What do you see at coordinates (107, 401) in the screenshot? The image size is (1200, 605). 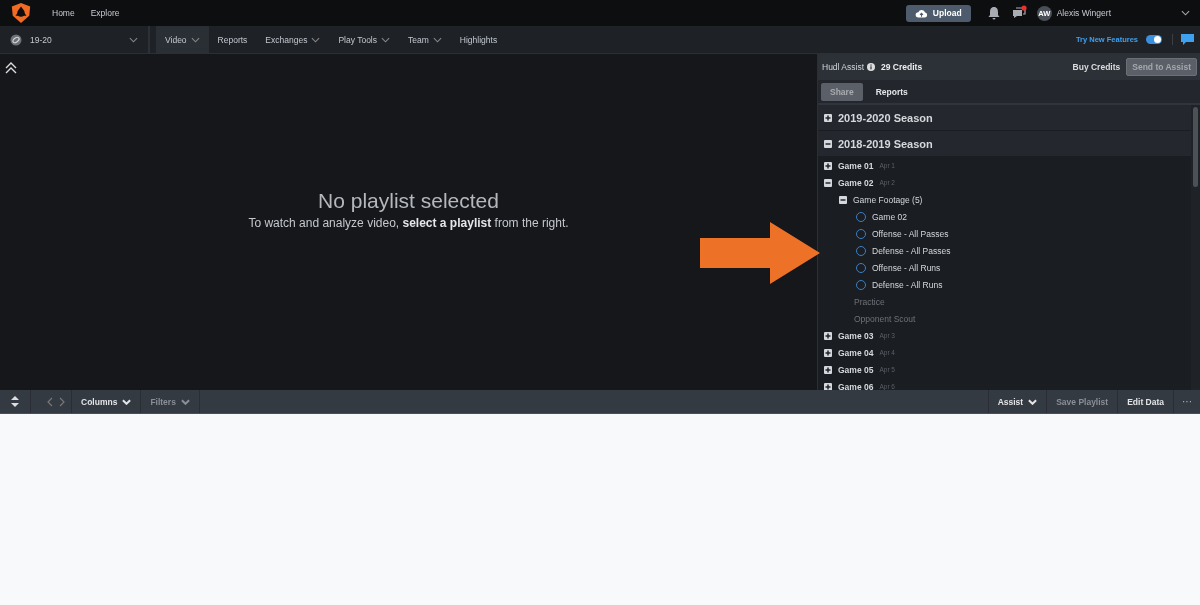 I see `dropdown-button: Columns` at bounding box center [107, 401].